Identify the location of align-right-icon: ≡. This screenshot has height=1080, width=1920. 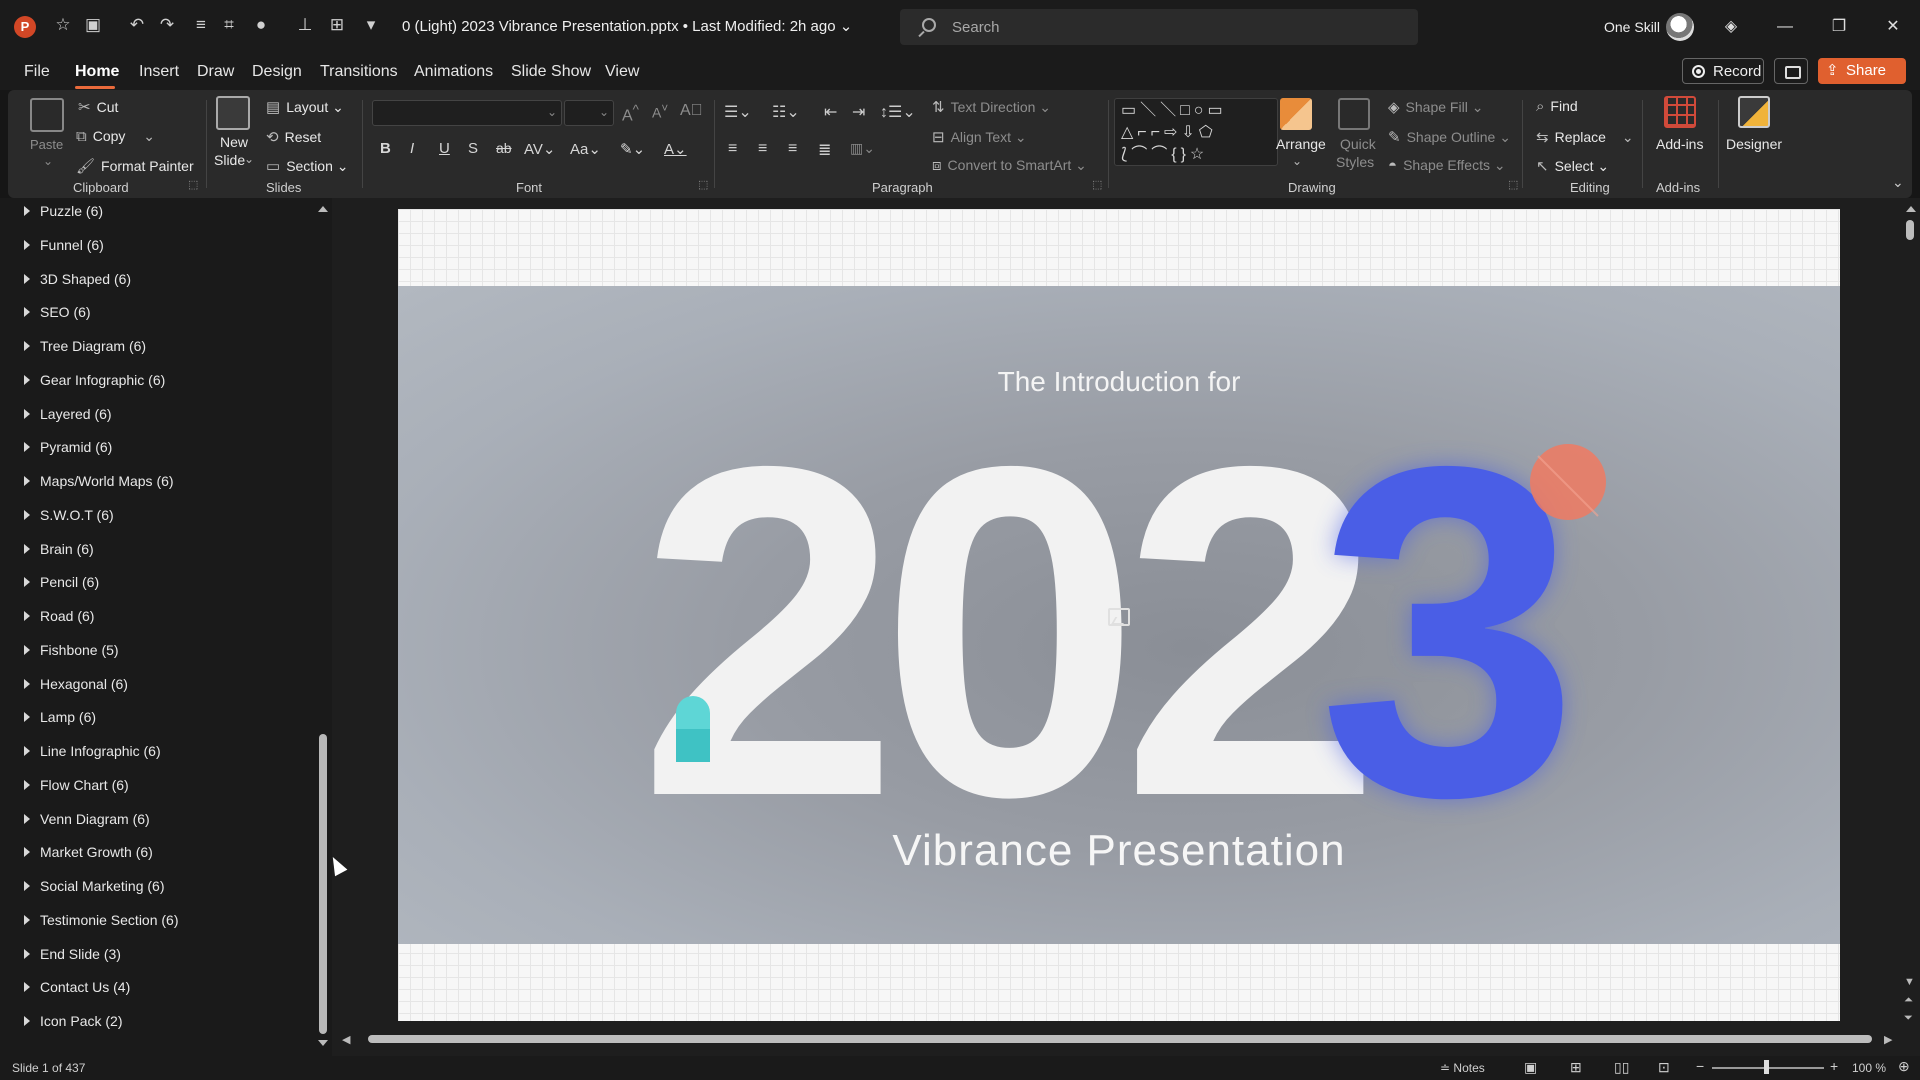
(792, 149).